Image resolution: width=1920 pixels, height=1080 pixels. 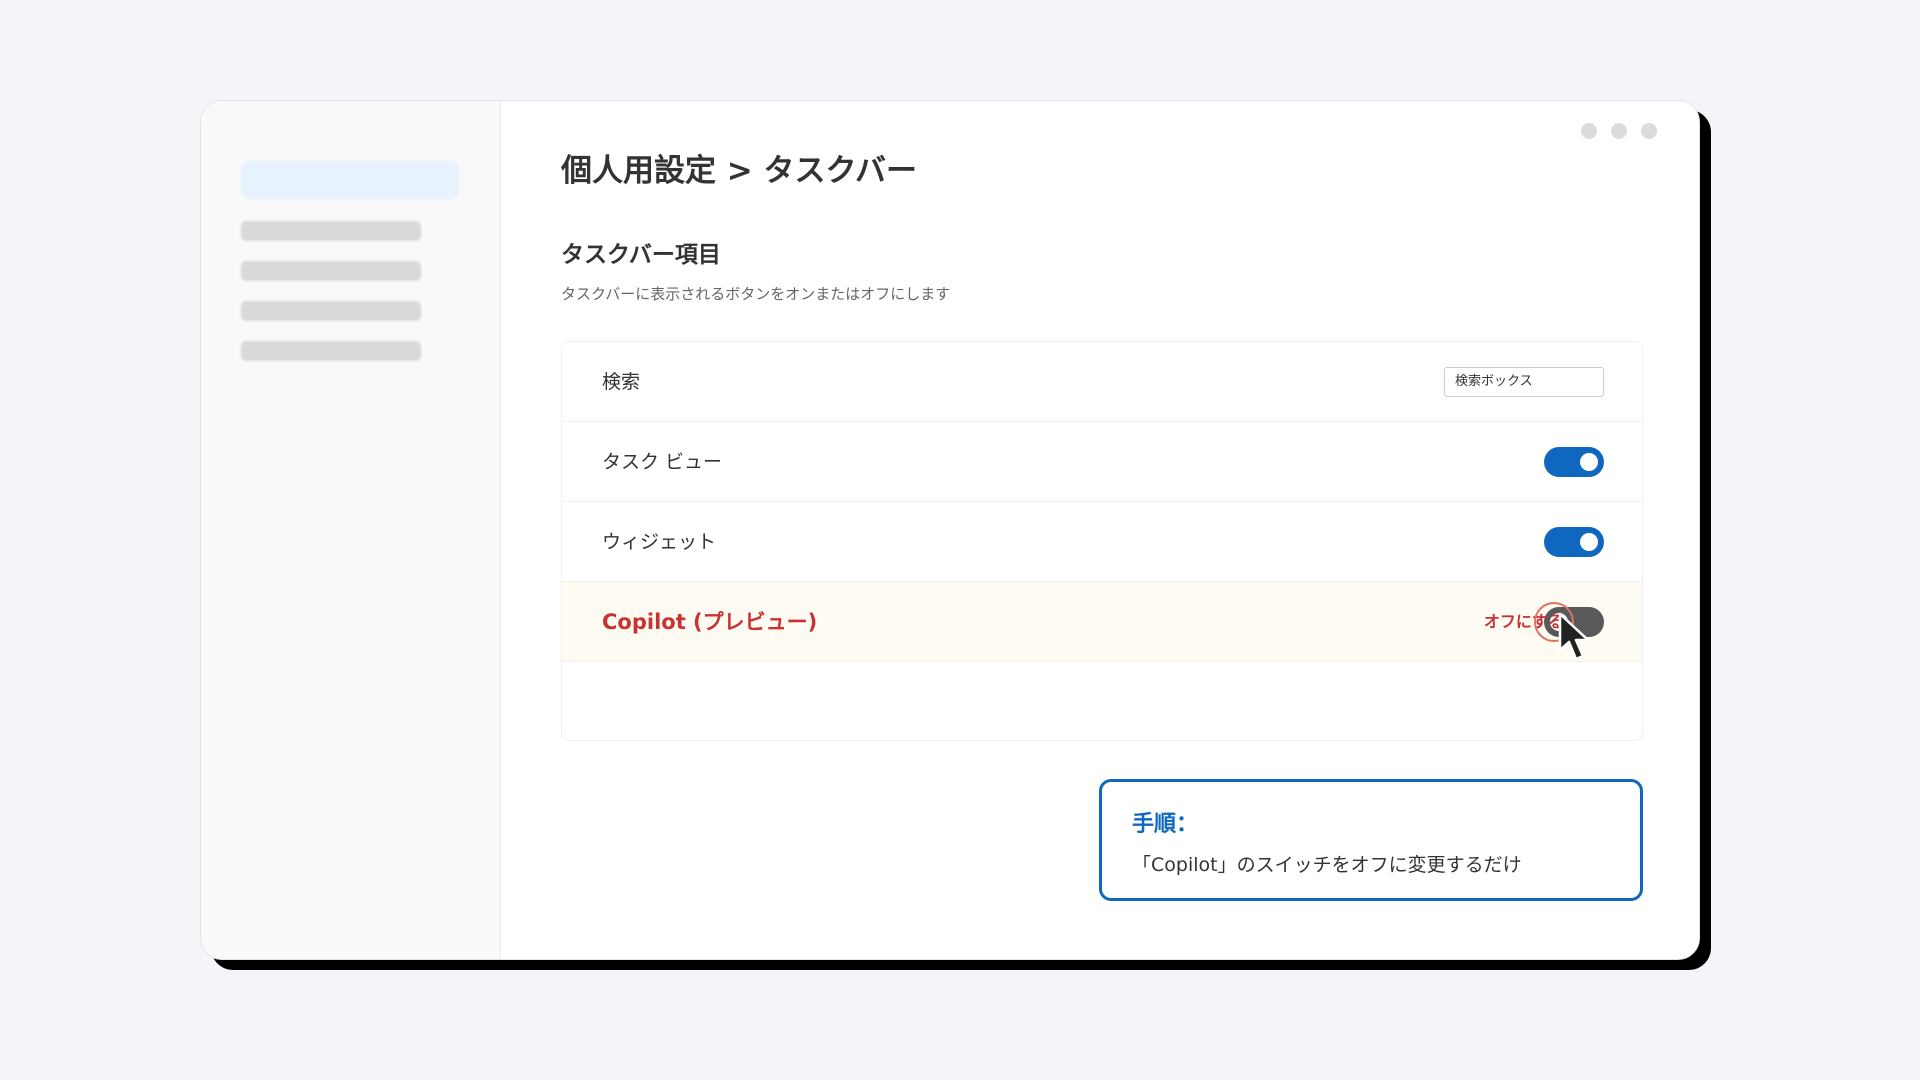 I want to click on section-description: タスクバーに表示されるボタンをオンまたはオフにします, so click(x=756, y=294).